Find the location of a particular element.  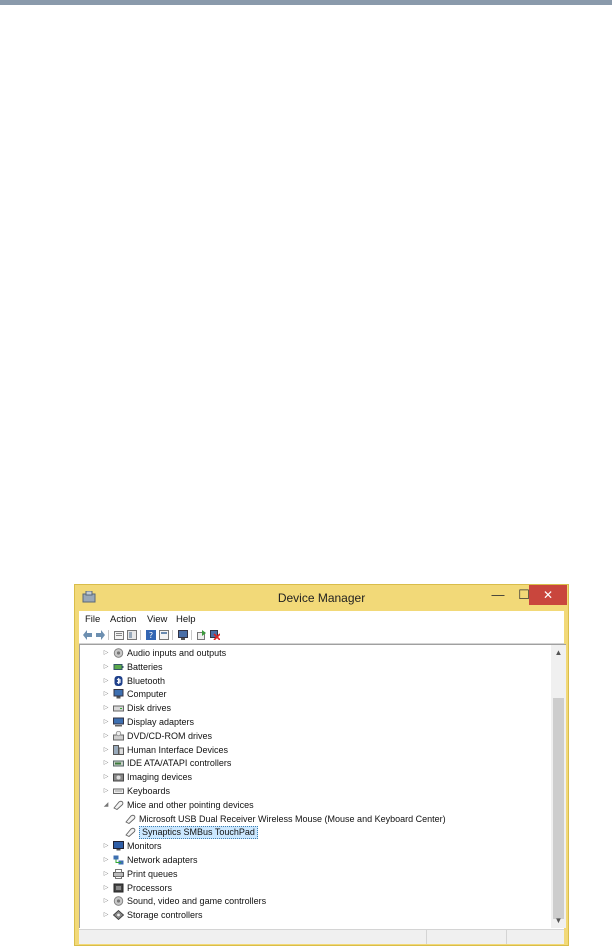

tree-item-label: Batteries is located at coordinates (145, 666).